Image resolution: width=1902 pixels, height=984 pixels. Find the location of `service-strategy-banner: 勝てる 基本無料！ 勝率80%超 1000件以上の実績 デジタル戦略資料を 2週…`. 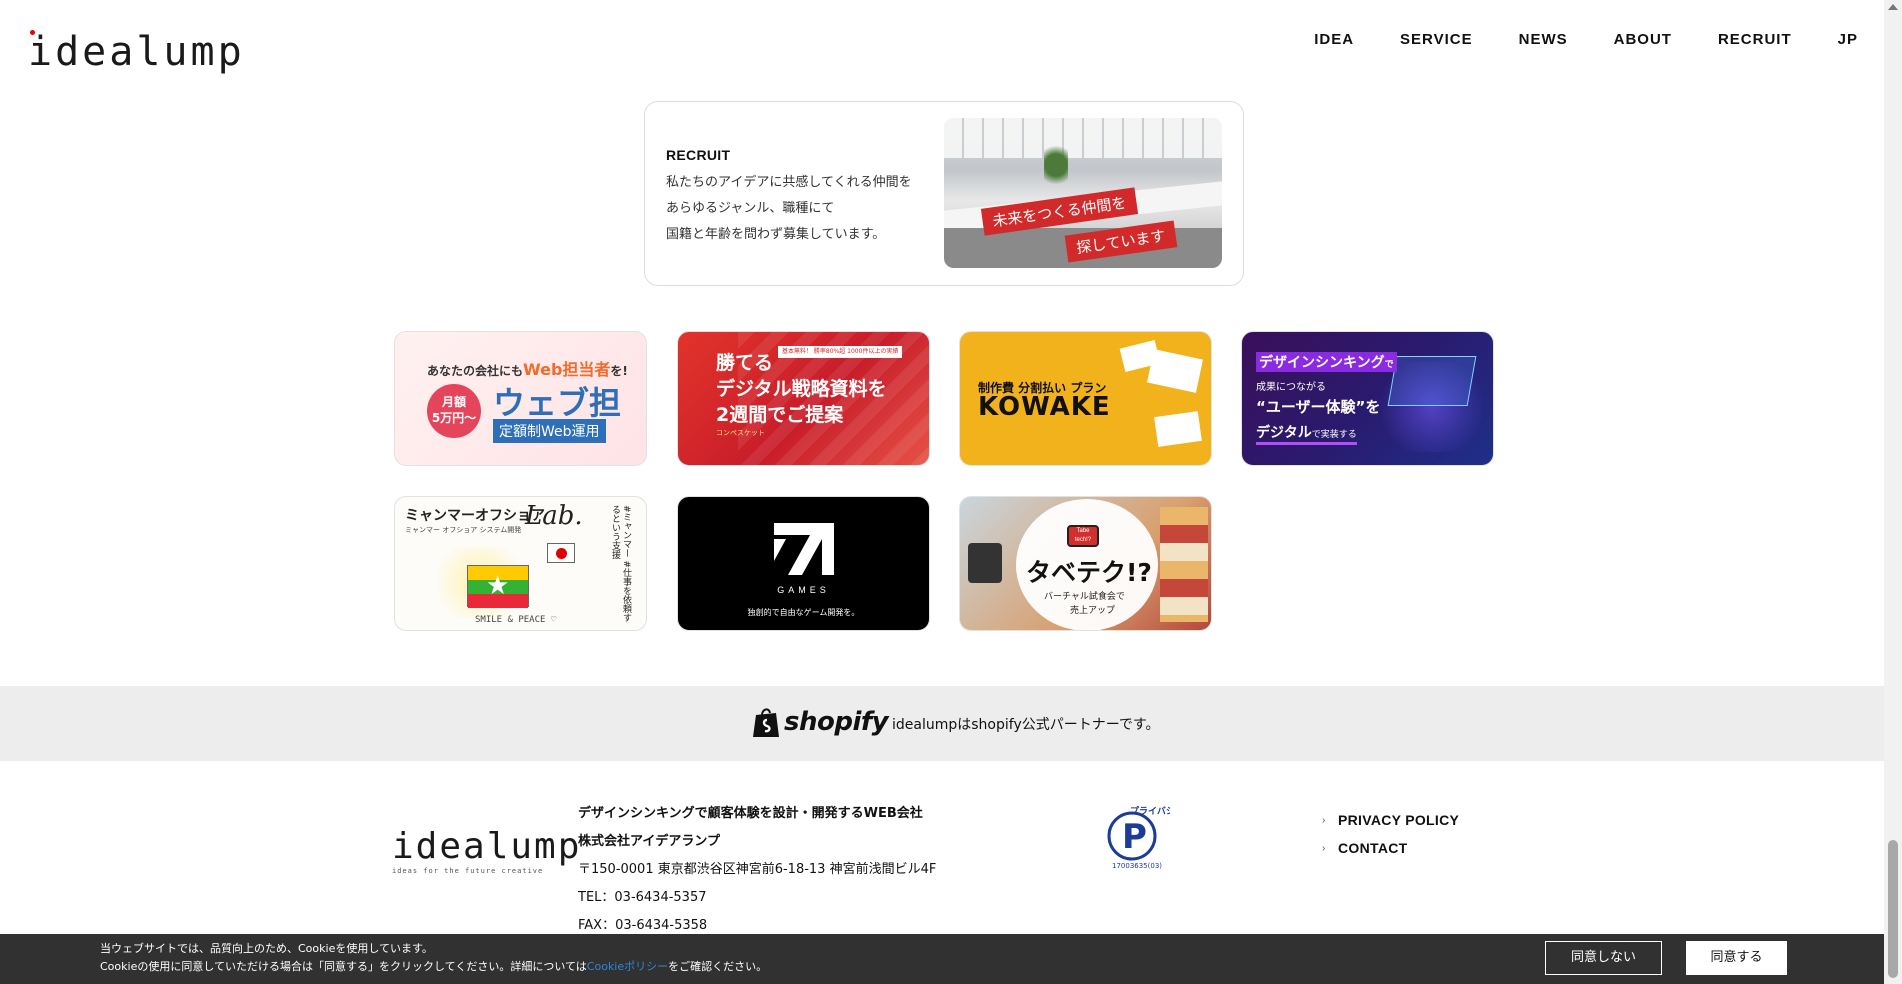

service-strategy-banner: 勝てる 基本無料！ 勝率80%超 1000件以上の実績 デジタル戦略資料を 2週… is located at coordinates (803, 398).